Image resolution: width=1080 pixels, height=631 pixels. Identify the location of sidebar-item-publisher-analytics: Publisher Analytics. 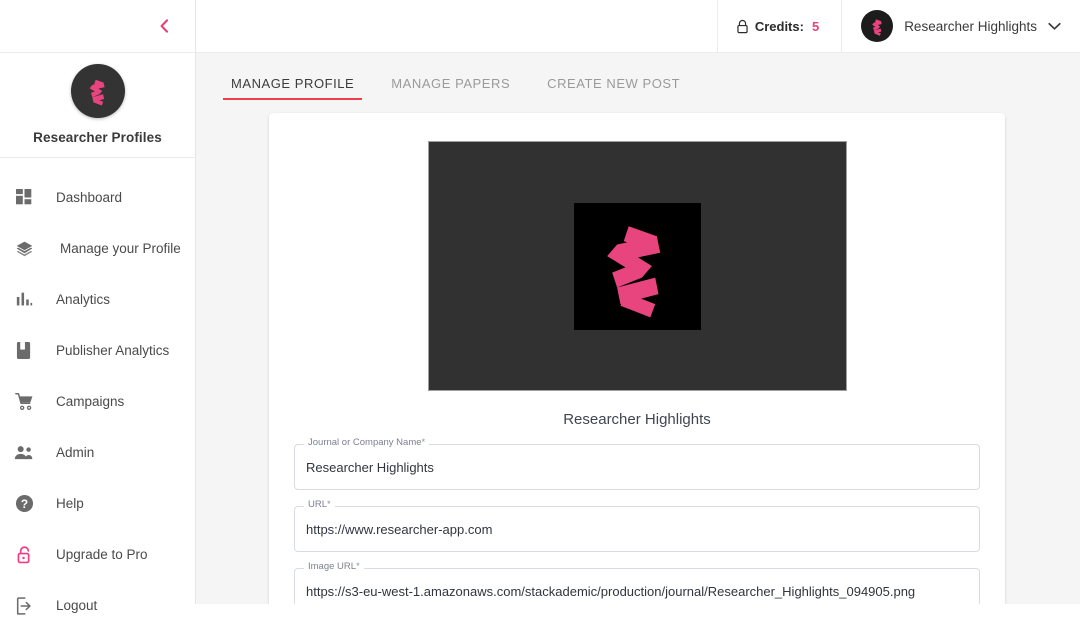
(97, 350).